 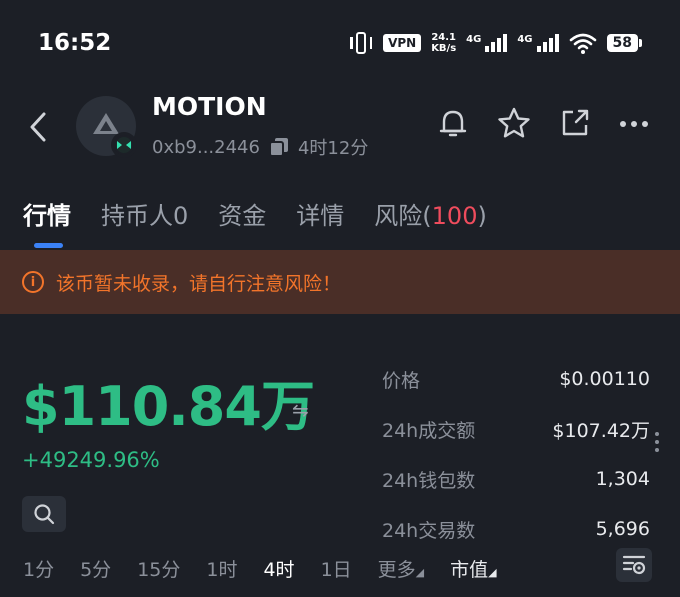 I want to click on tab-details: 详情, so click(x=320, y=213).